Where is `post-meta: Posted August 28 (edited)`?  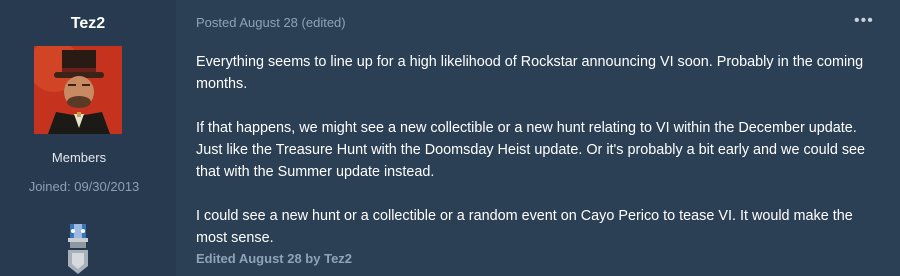 post-meta: Posted August 28 (edited) is located at coordinates (271, 22).